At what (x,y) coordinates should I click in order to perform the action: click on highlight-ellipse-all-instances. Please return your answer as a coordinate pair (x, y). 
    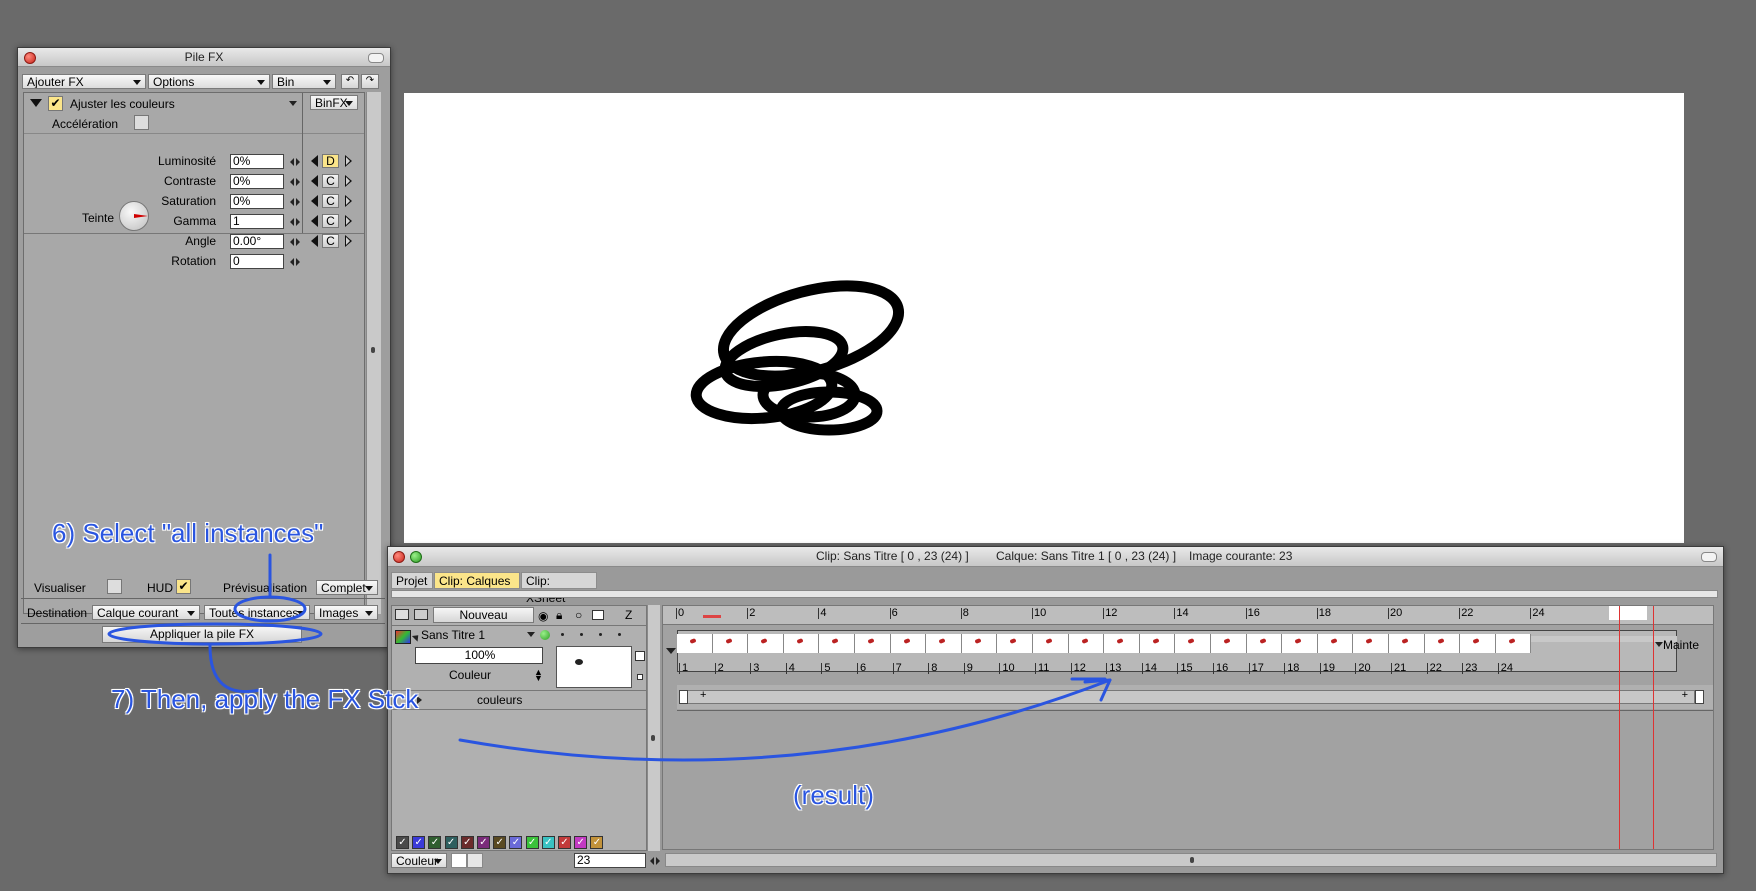
    Looking at the image, I should click on (270, 609).